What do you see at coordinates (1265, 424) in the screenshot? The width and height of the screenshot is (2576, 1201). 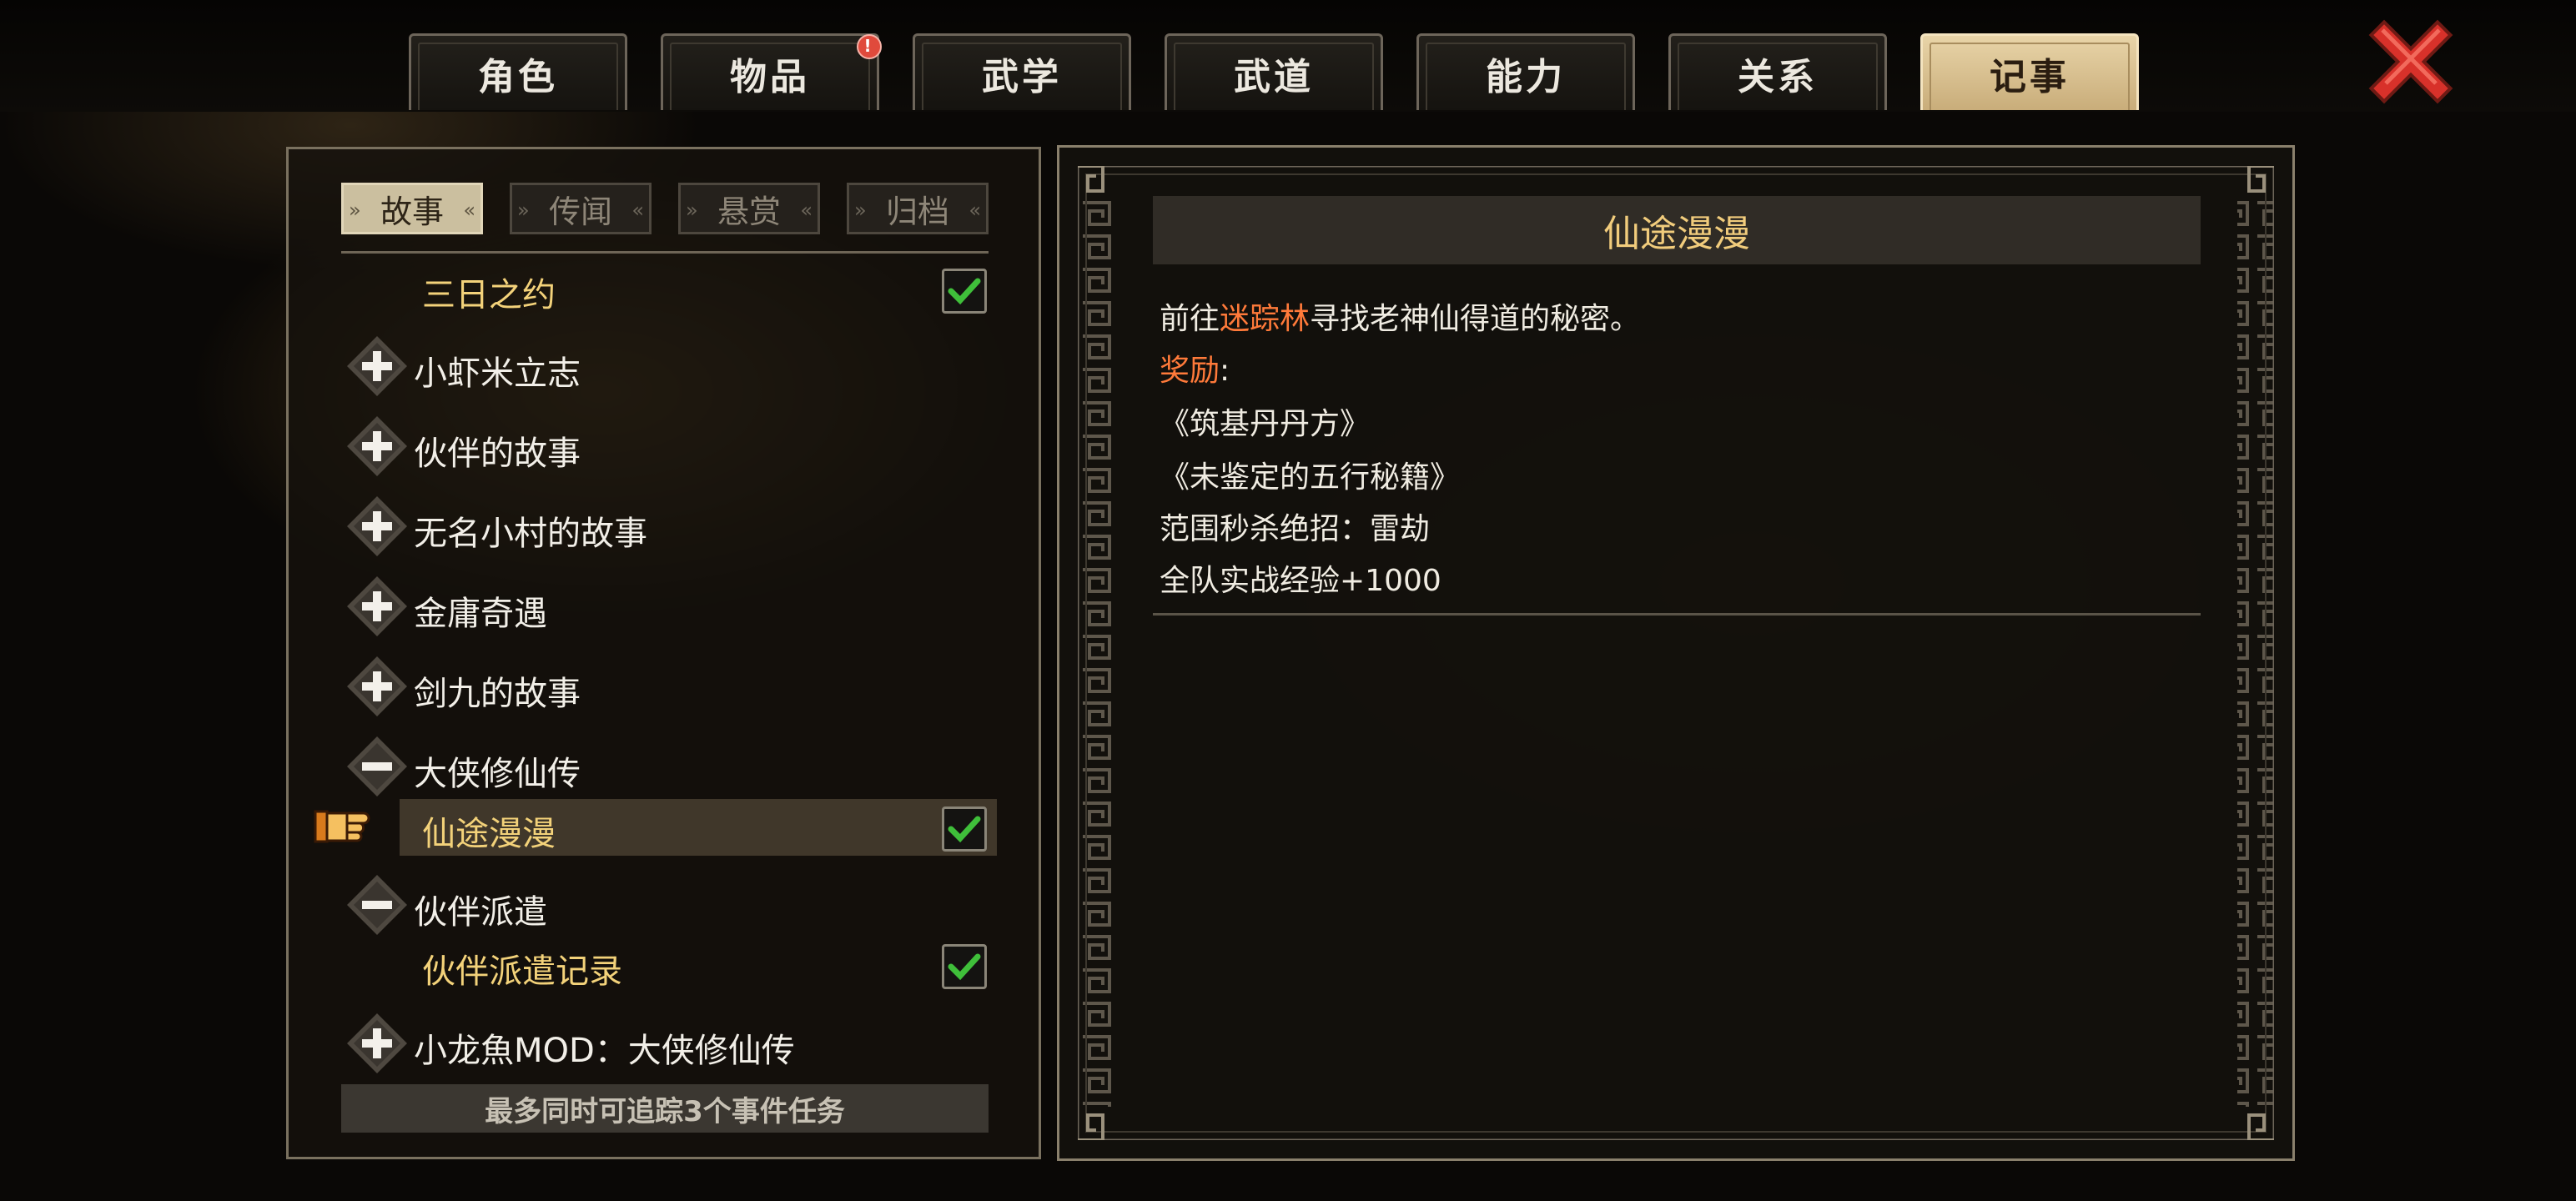 I see `reward-item: 《筑基丹丹方》` at bounding box center [1265, 424].